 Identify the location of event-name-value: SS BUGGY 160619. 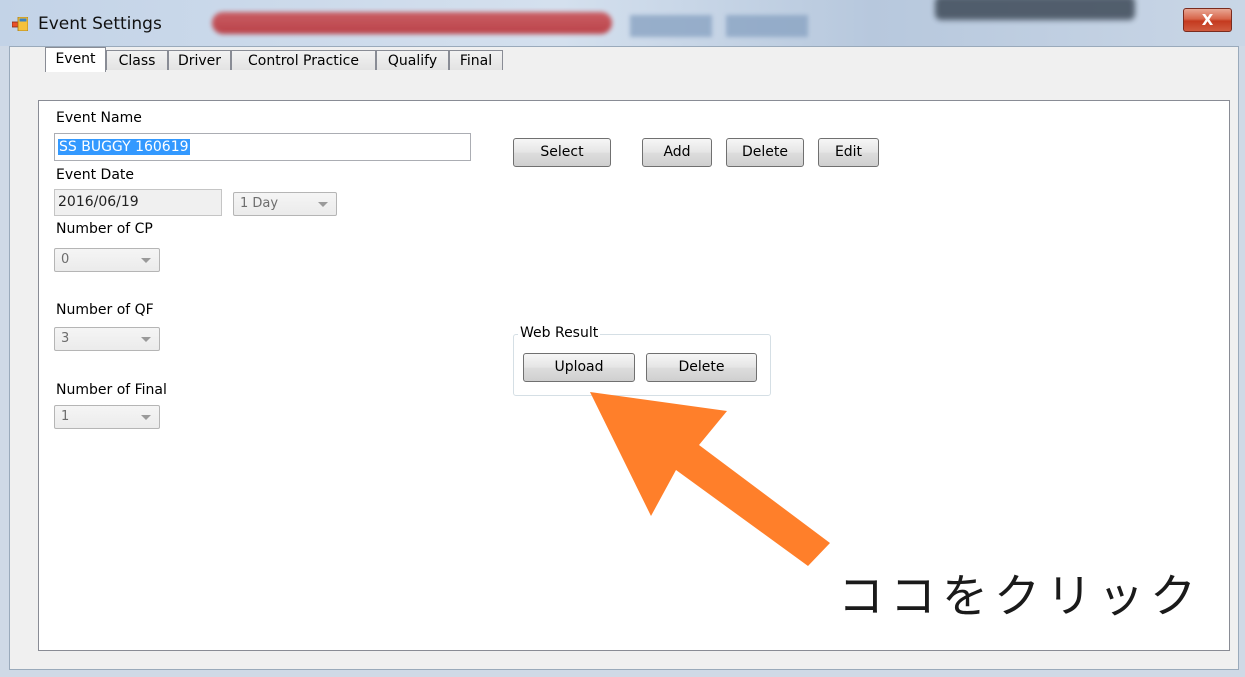
(124, 147).